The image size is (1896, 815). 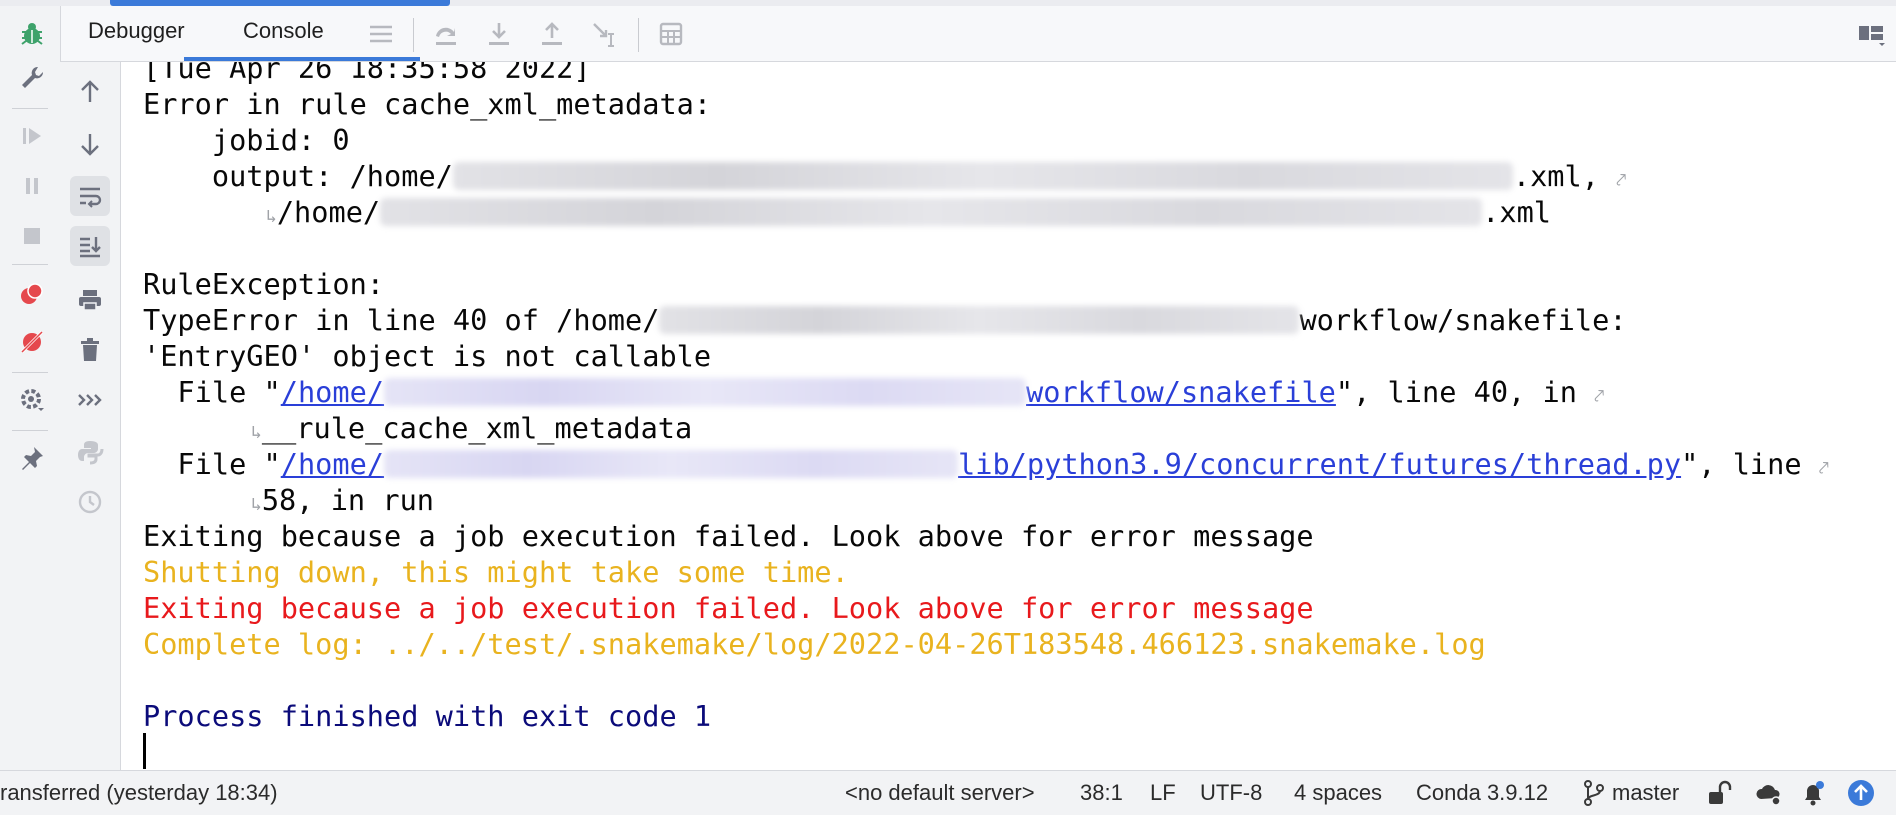 I want to click on update-available-icon, so click(x=1861, y=793).